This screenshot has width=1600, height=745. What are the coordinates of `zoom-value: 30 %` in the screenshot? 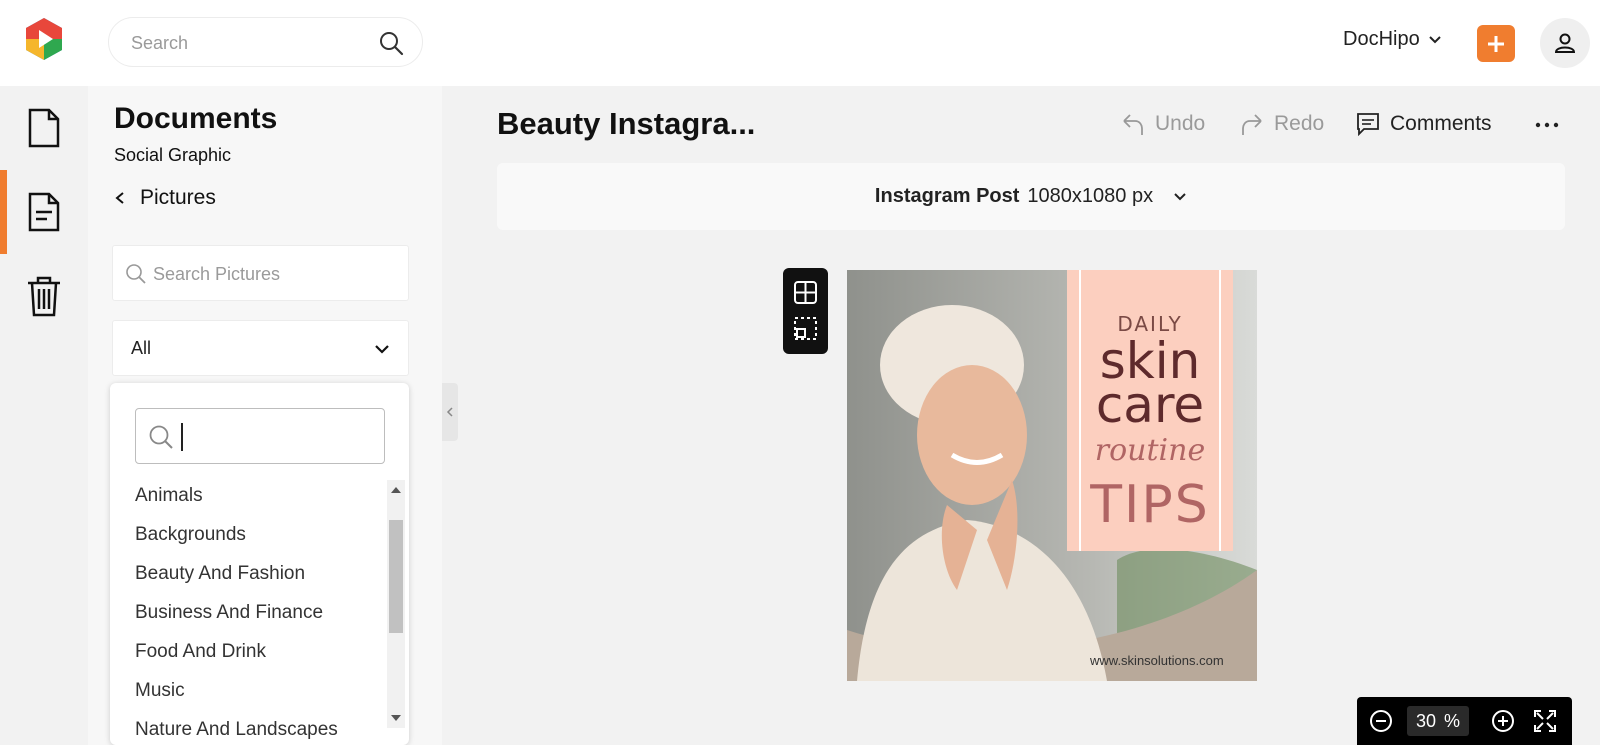 It's located at (1438, 721).